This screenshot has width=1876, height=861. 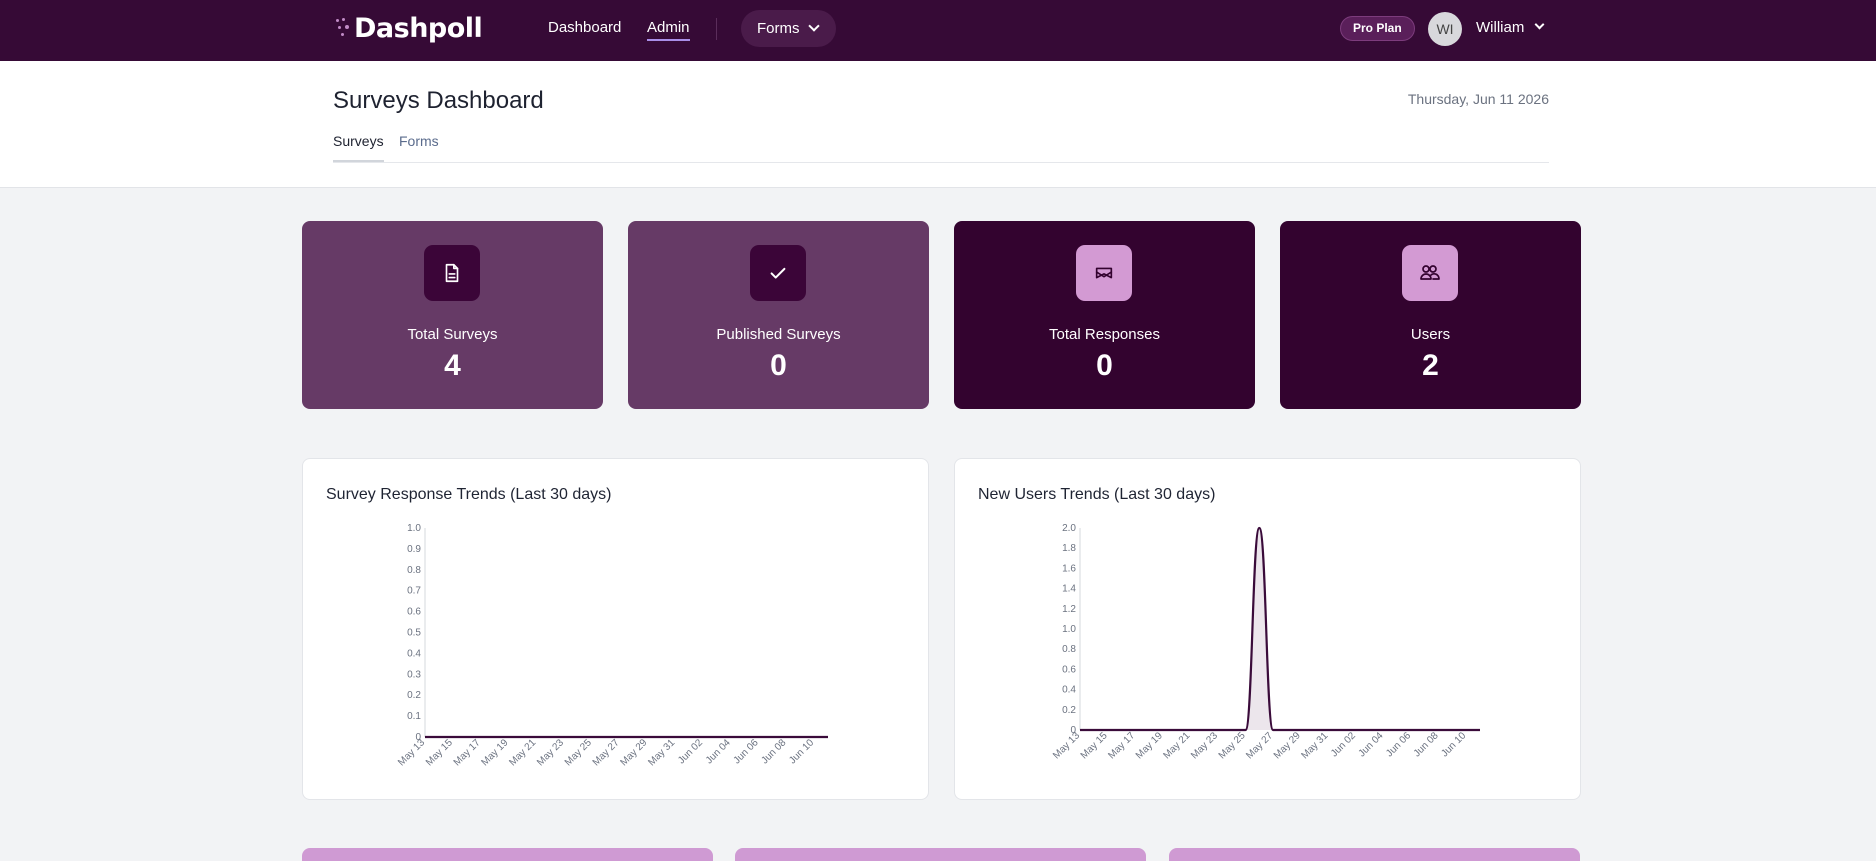 I want to click on y-tick-label: 0.1, so click(x=414, y=716).